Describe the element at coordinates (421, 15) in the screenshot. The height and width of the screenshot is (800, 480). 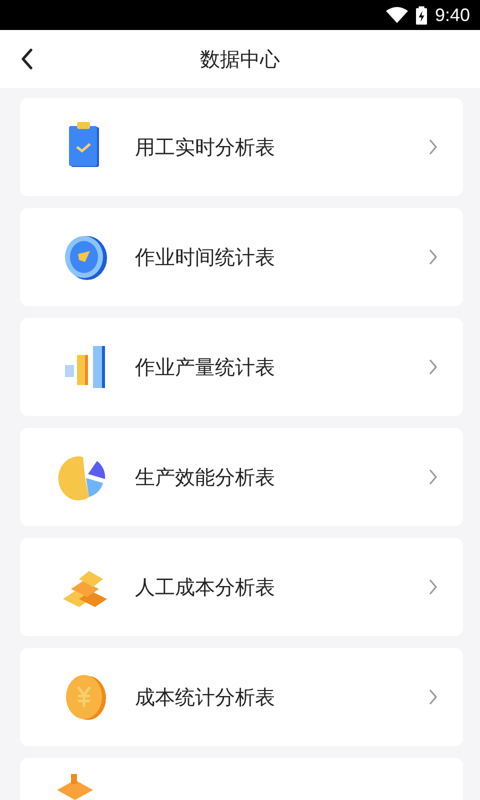
I see `battery-icon` at that location.